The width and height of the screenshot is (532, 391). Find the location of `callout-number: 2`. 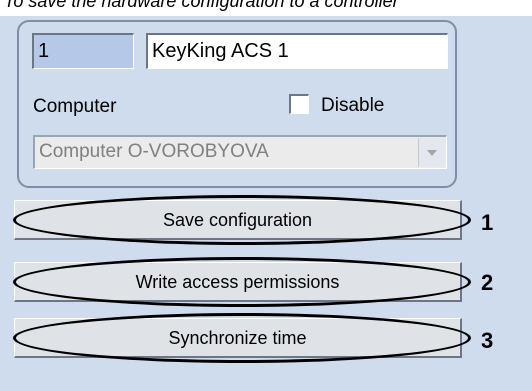

callout-number: 2 is located at coordinates (487, 282).